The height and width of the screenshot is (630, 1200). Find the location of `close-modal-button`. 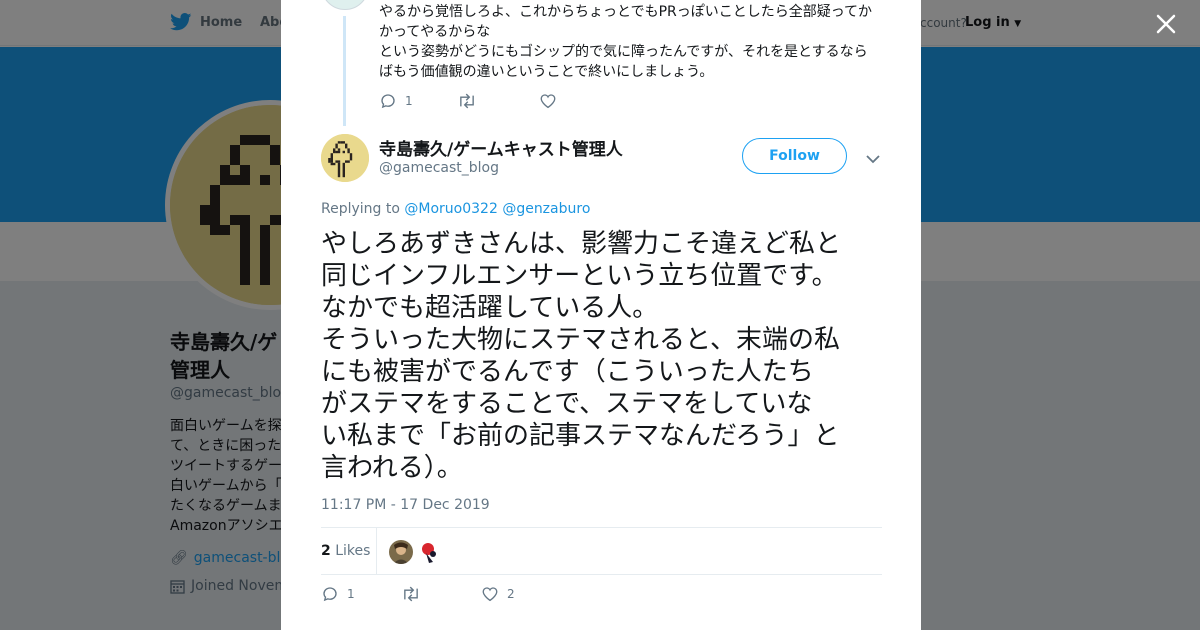

close-modal-button is located at coordinates (1166, 24).